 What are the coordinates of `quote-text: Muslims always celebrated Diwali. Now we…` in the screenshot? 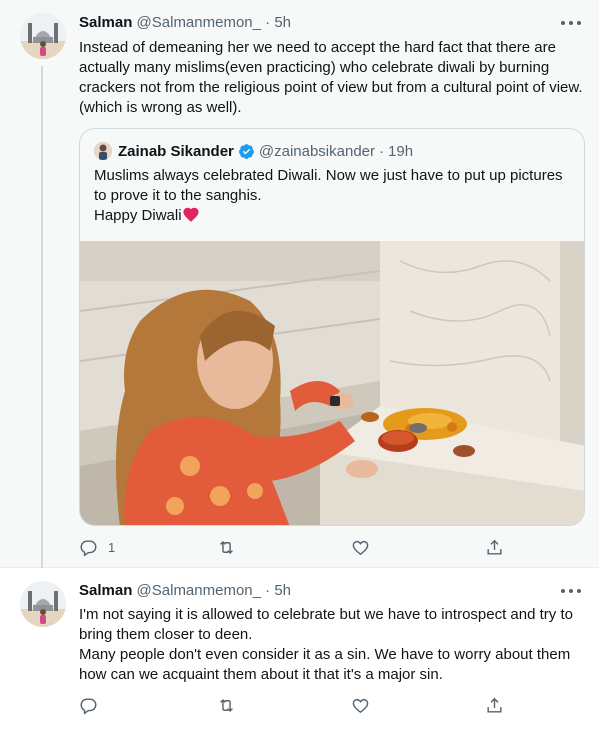 It's located at (334, 196).